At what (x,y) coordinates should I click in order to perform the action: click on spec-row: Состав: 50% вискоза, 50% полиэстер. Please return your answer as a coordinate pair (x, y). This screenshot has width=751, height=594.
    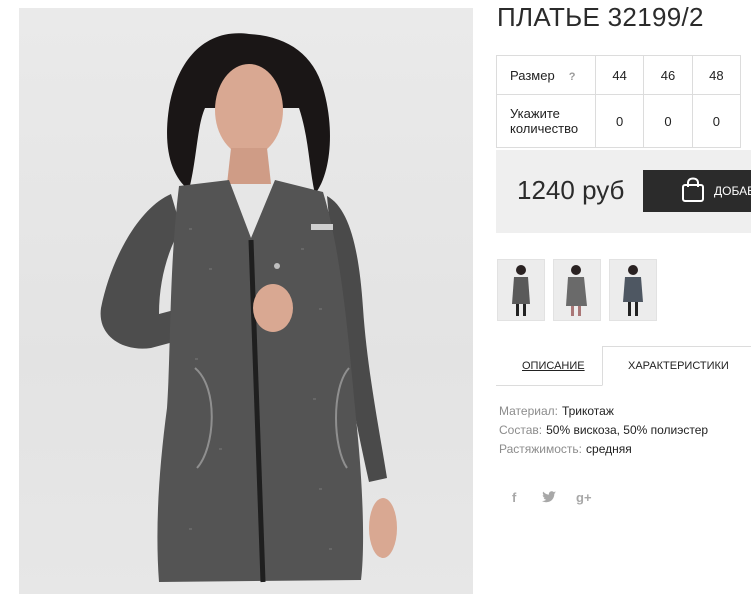
    Looking at the image, I should click on (603, 430).